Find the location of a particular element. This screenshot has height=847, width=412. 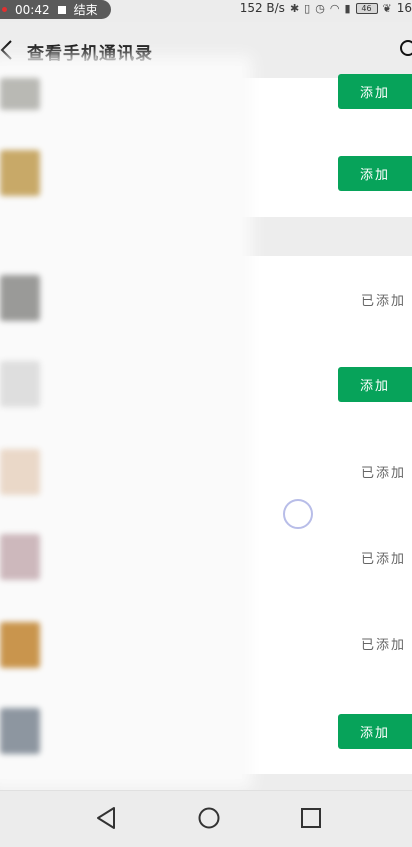

status-bar: 00:42 结束 152 B/s ✱ ▯ ◷ ◠ ▮ 46 ❦ 16 is located at coordinates (206, 11).